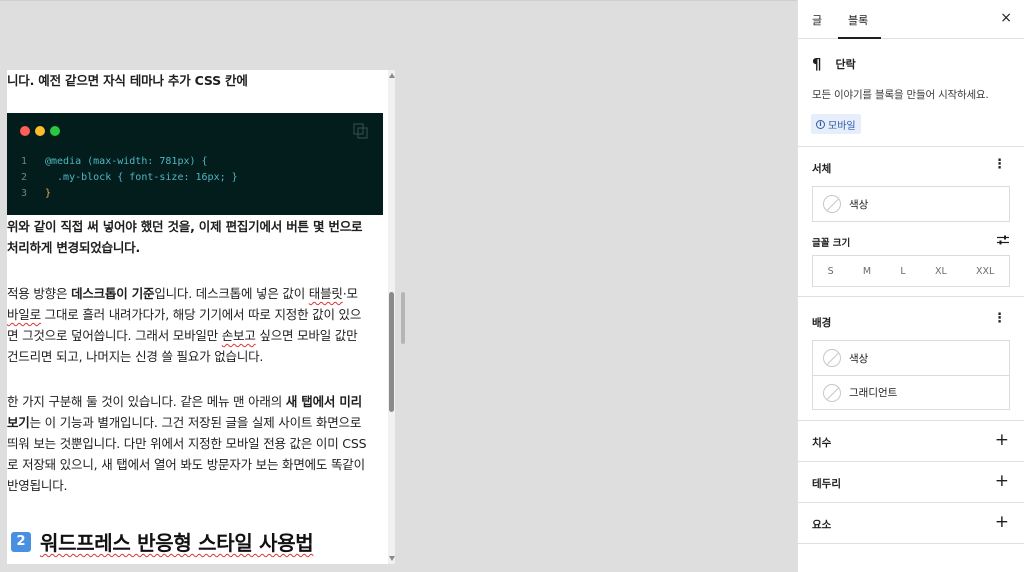  What do you see at coordinates (231, 293) in the screenshot?
I see `text-run: 입니다. 데스크톱에 넣은 값이` at bounding box center [231, 293].